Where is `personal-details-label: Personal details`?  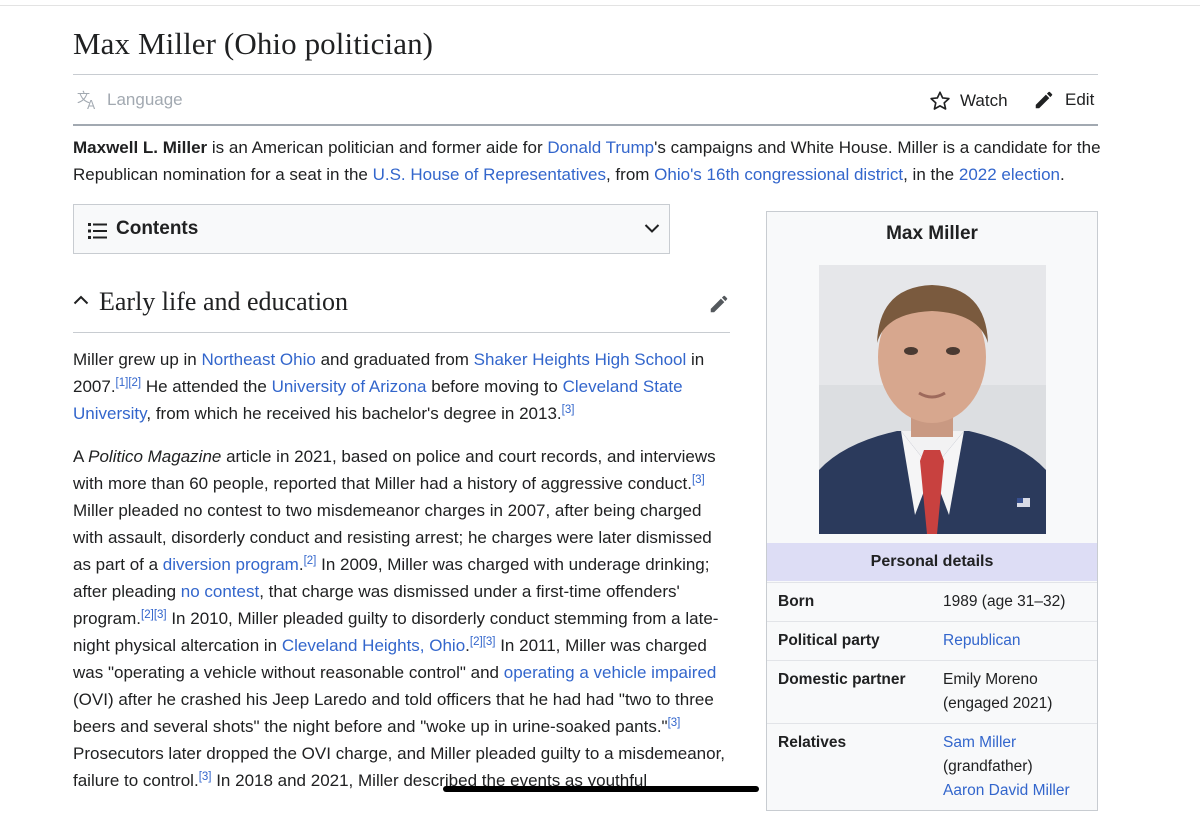
personal-details-label: Personal details is located at coordinates (932, 561).